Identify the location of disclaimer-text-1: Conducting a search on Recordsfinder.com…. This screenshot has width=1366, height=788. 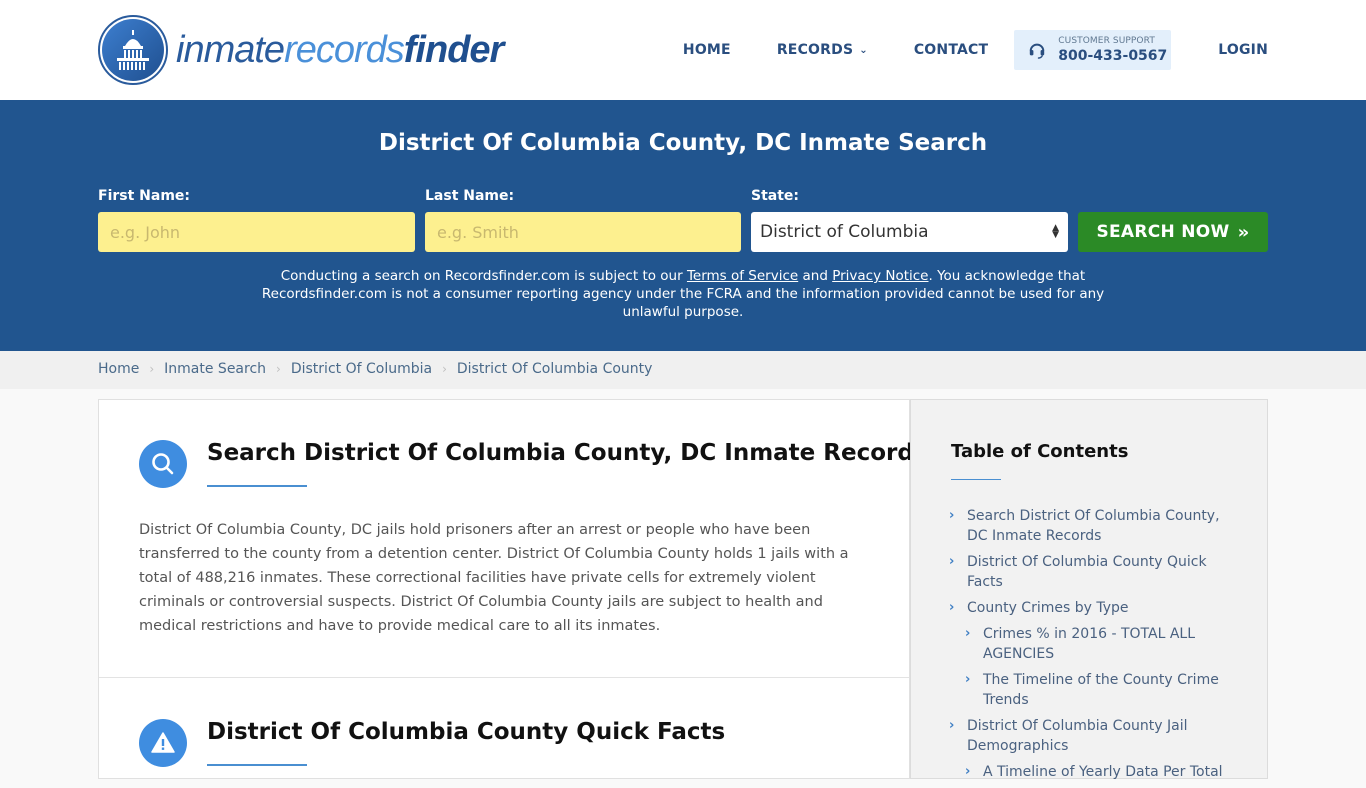
(483, 276).